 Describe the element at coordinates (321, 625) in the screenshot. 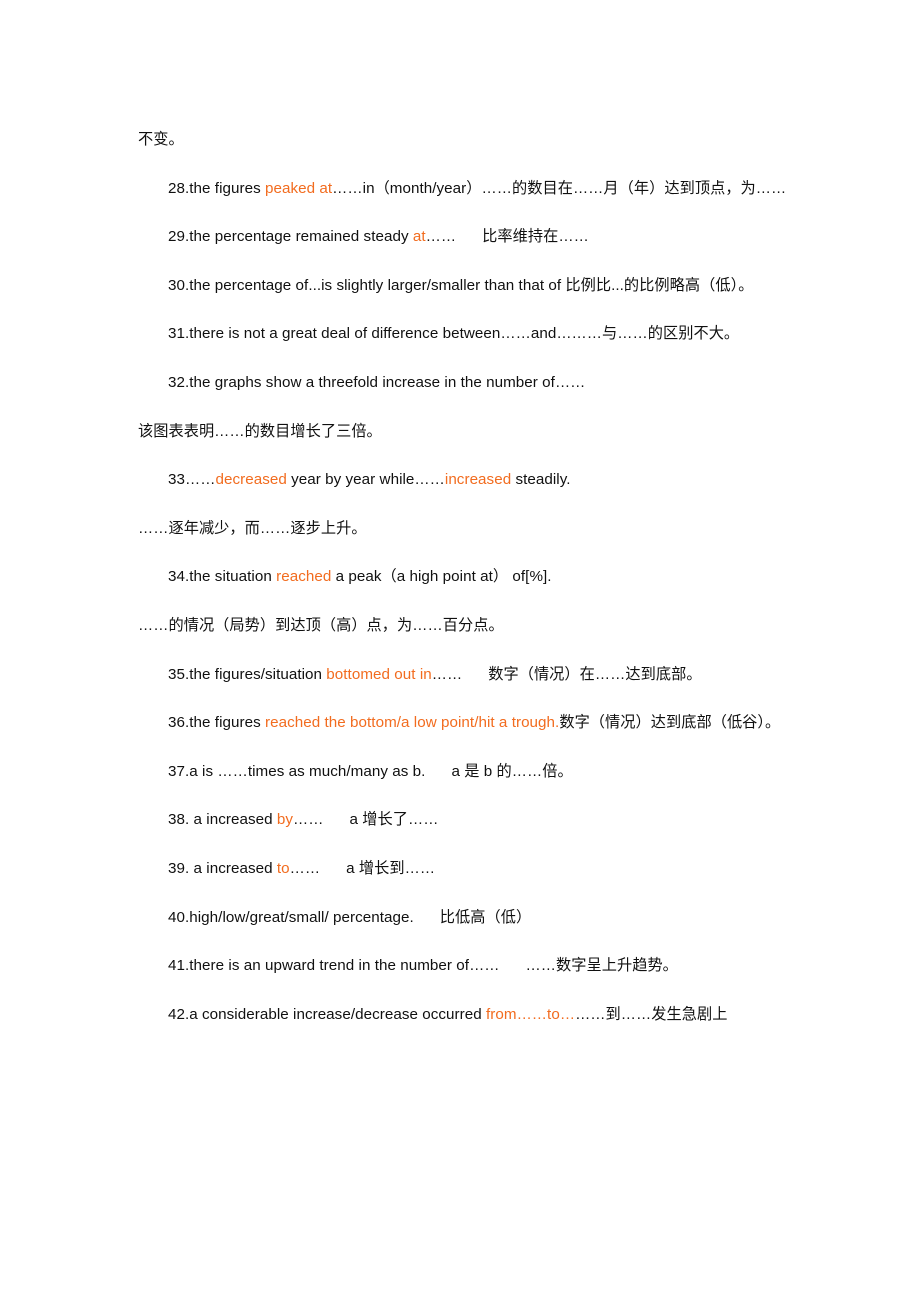

I see `plain-text: ……的情况（局势）到达顶（高）点，为……百分点。` at that location.